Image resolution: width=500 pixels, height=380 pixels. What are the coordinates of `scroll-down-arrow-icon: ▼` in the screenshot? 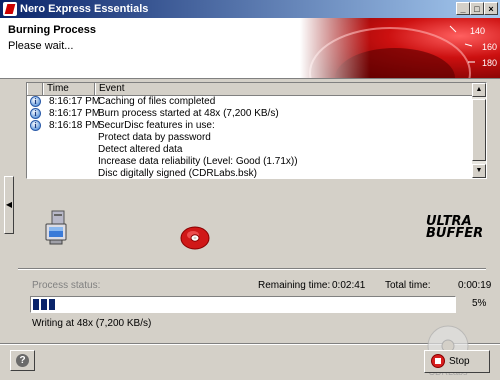 It's located at (479, 171).